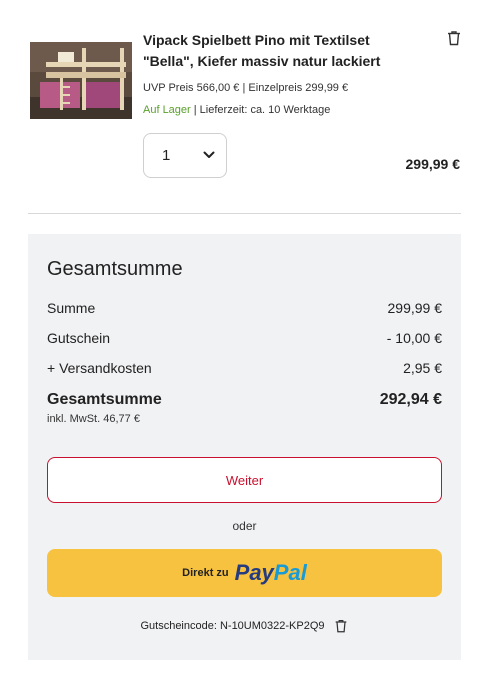 The width and height of the screenshot is (500, 680). Describe the element at coordinates (244, 526) in the screenshot. I see `or-separator: oder` at that location.